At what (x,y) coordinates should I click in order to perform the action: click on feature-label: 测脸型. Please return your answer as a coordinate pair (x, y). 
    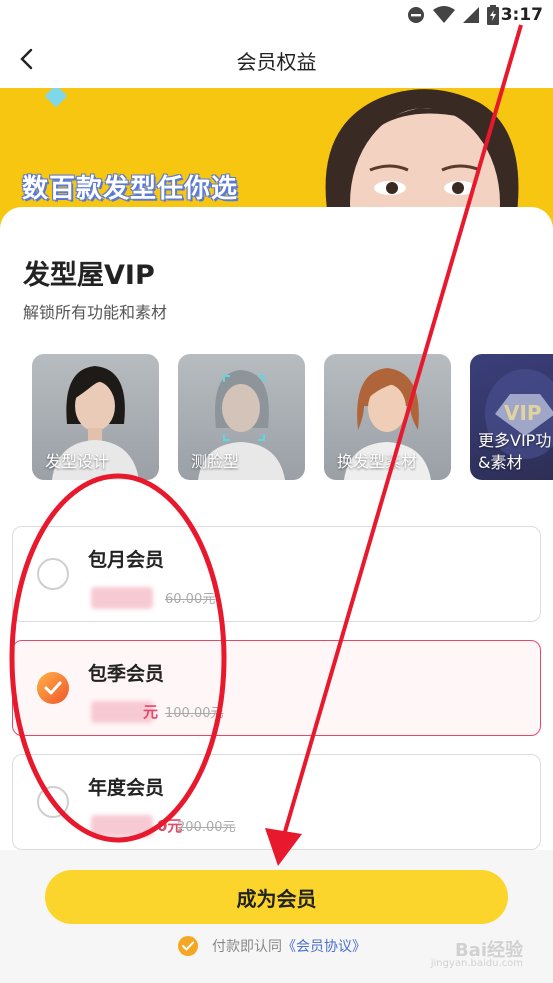
    Looking at the image, I should click on (215, 461).